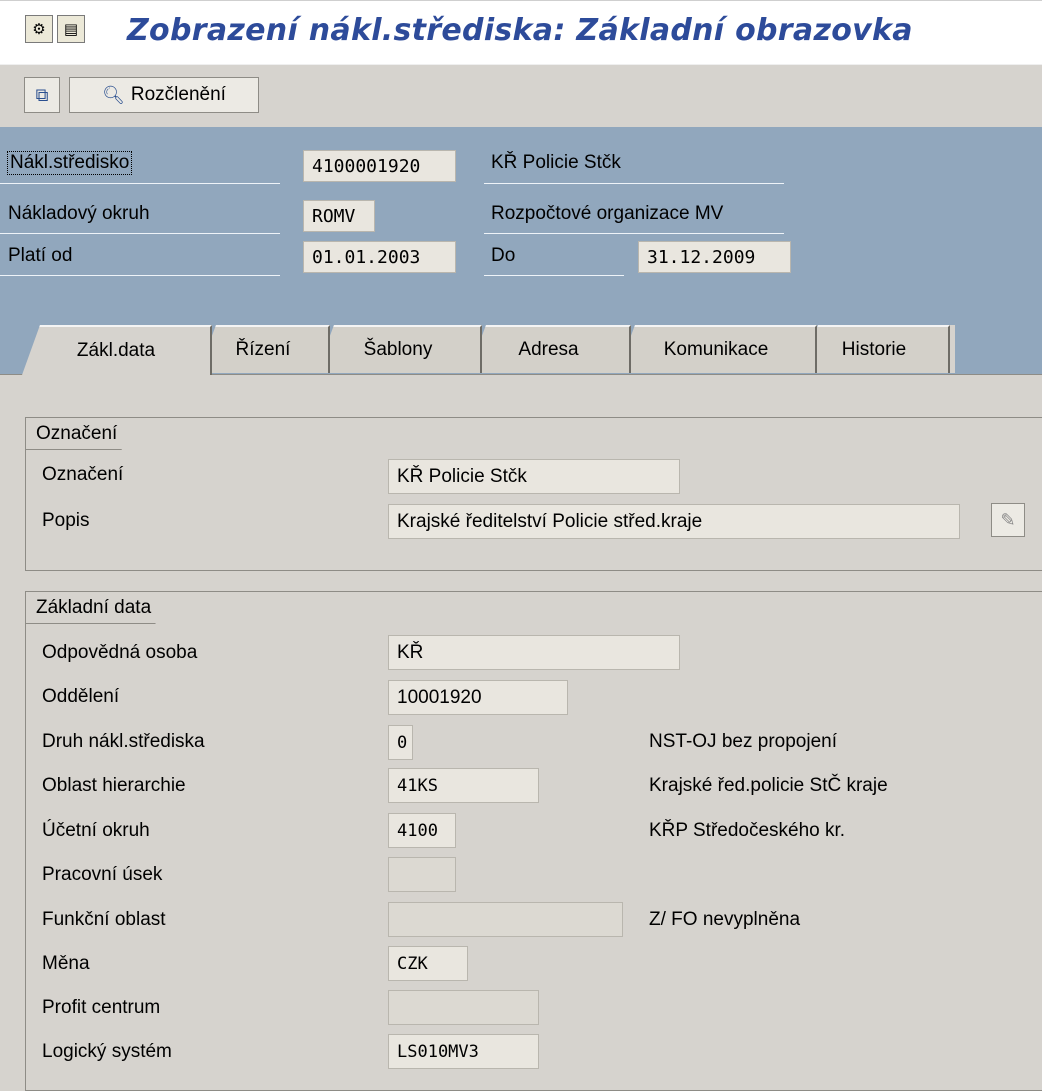  What do you see at coordinates (66, 520) in the screenshot?
I see `description-label: Popis` at bounding box center [66, 520].